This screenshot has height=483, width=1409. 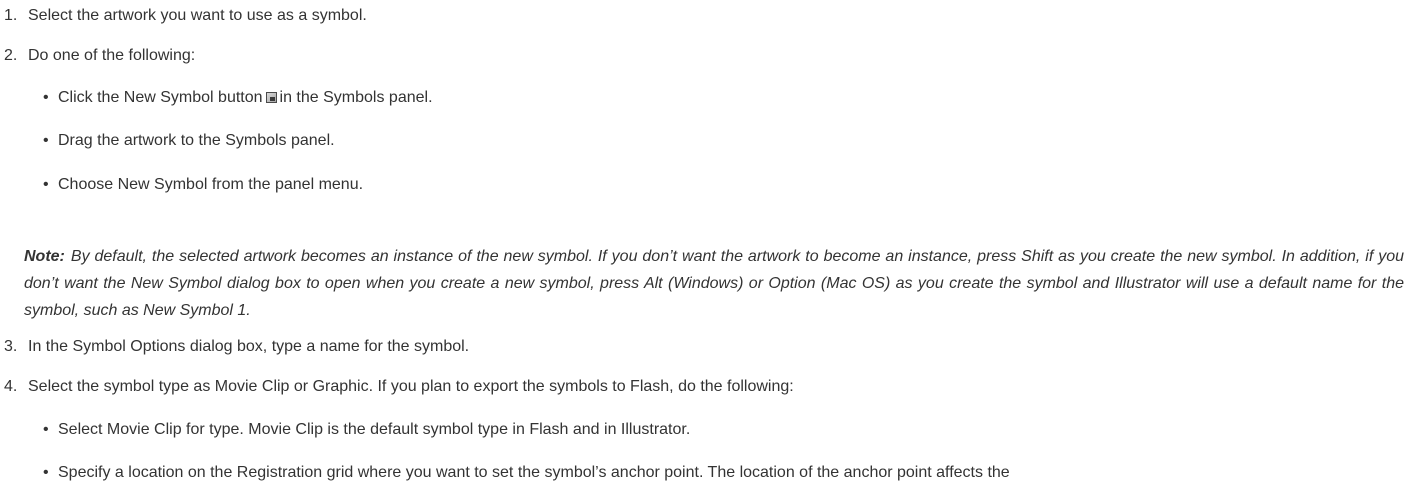 I want to click on note-label: Note:, so click(x=44, y=256).